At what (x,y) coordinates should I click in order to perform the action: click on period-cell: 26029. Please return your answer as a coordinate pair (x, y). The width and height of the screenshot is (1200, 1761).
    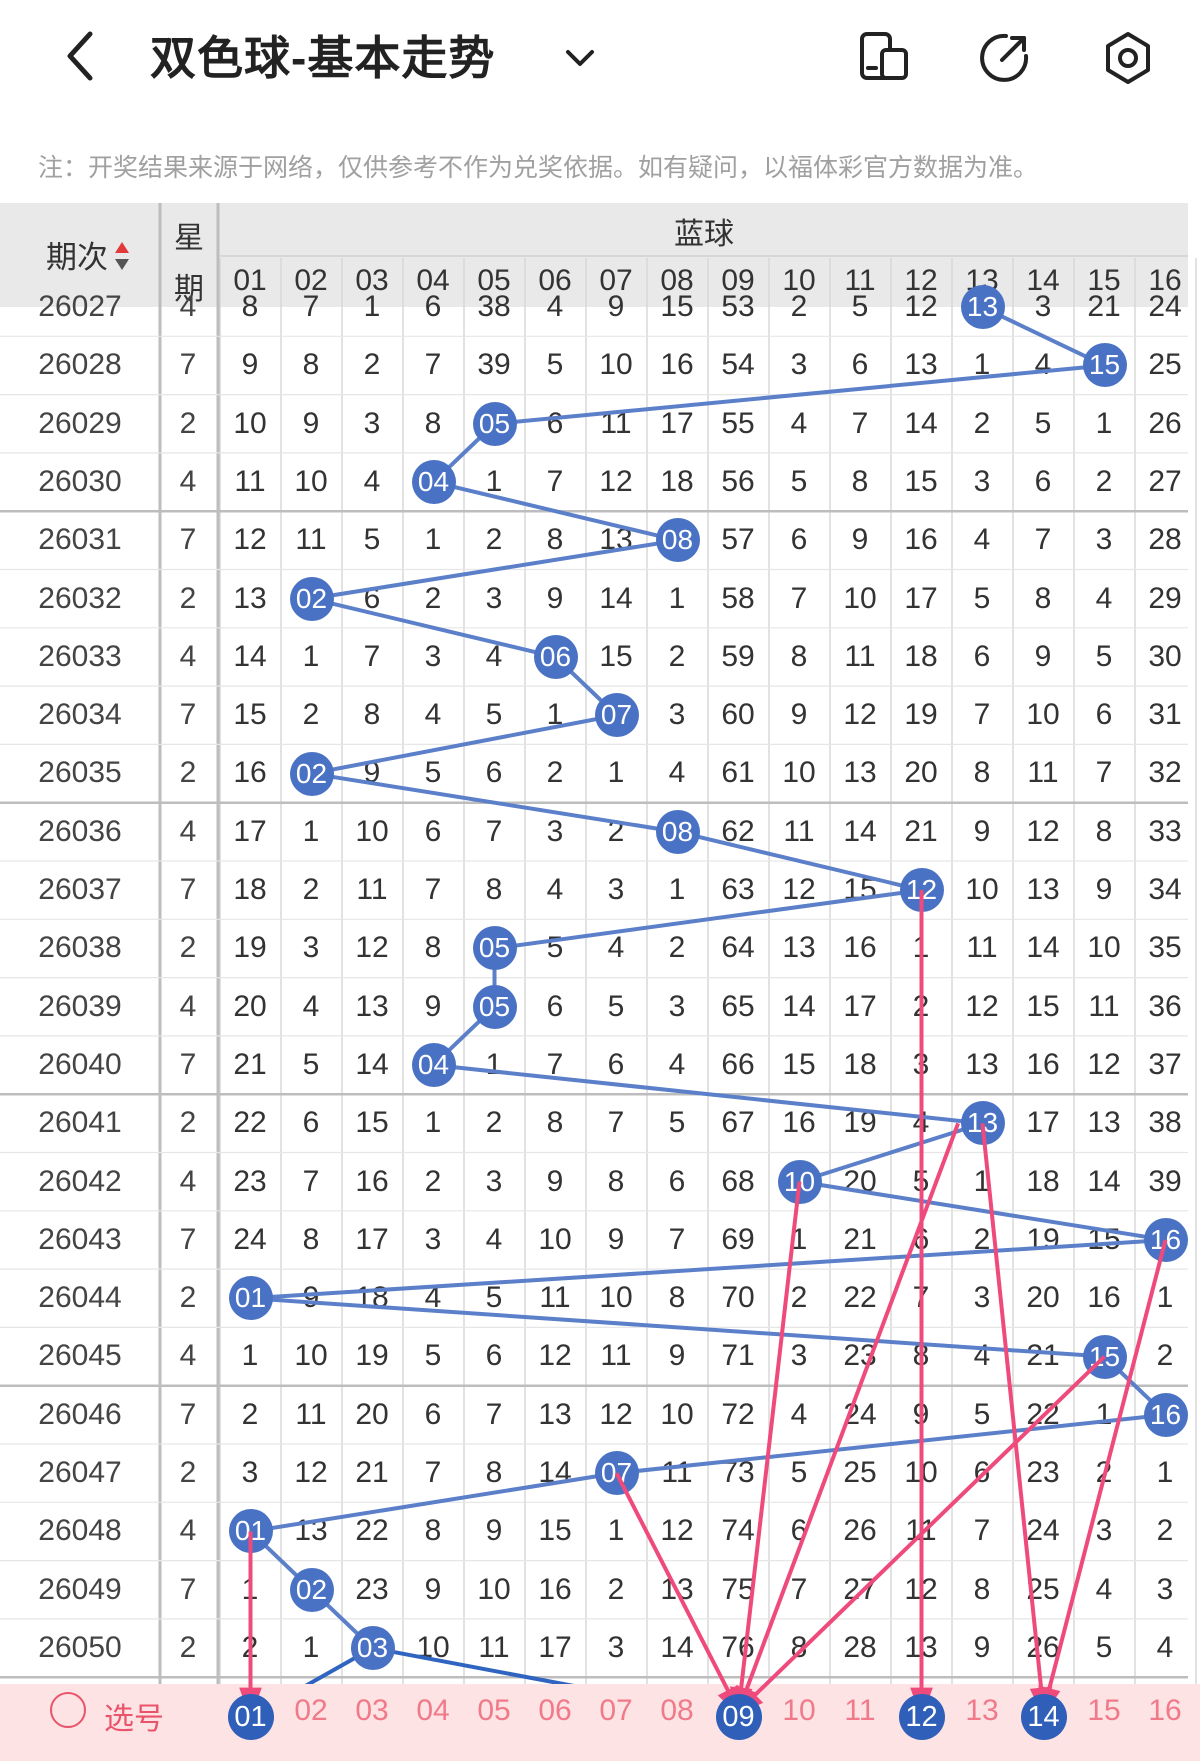
    Looking at the image, I should click on (80, 423).